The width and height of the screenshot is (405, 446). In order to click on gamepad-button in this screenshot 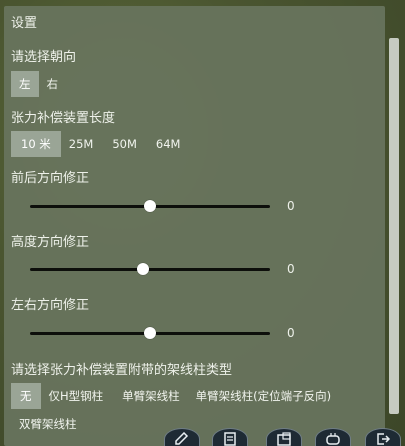, I will do `click(333, 437)`.